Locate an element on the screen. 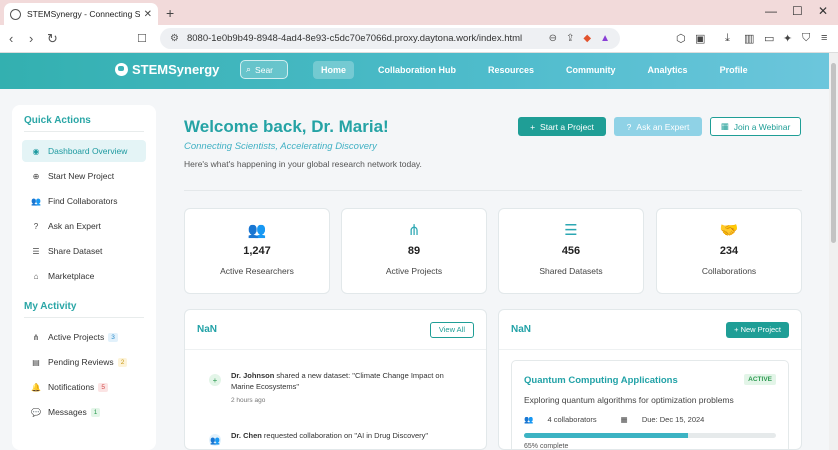 The width and height of the screenshot is (838, 450). forward-icon: › is located at coordinates (31, 38).